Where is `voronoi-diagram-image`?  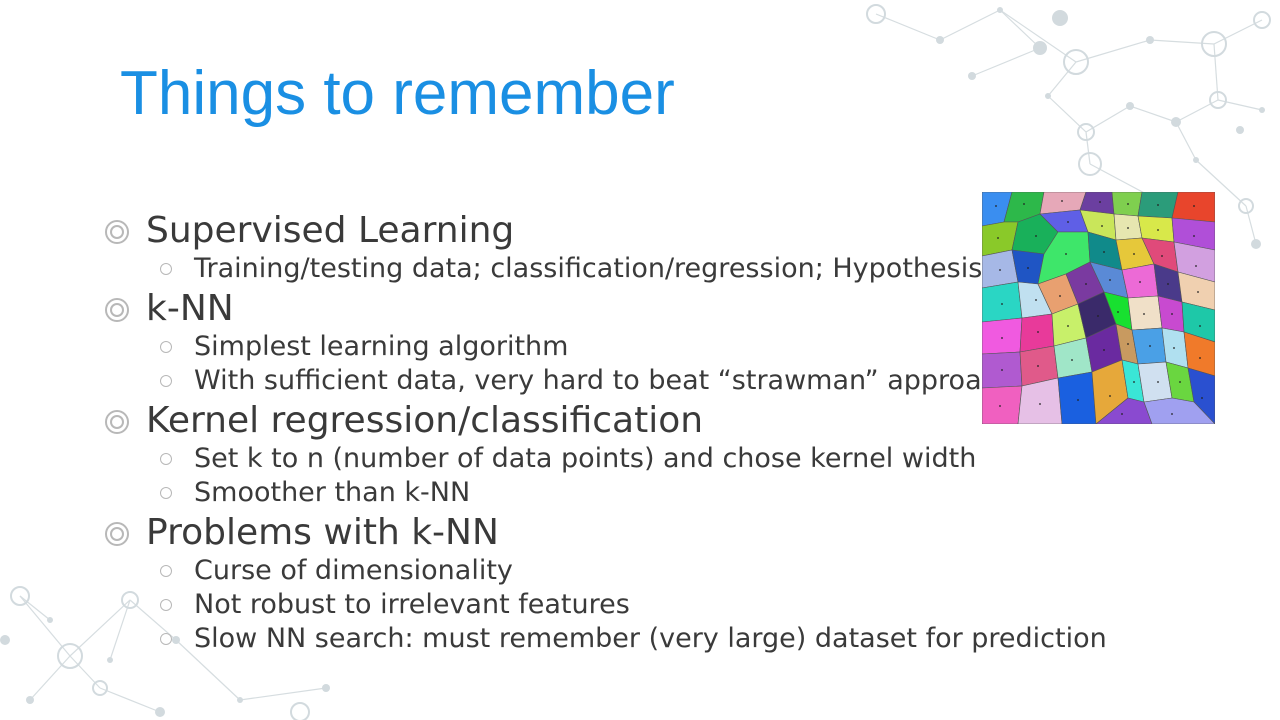 voronoi-diagram-image is located at coordinates (1098, 308).